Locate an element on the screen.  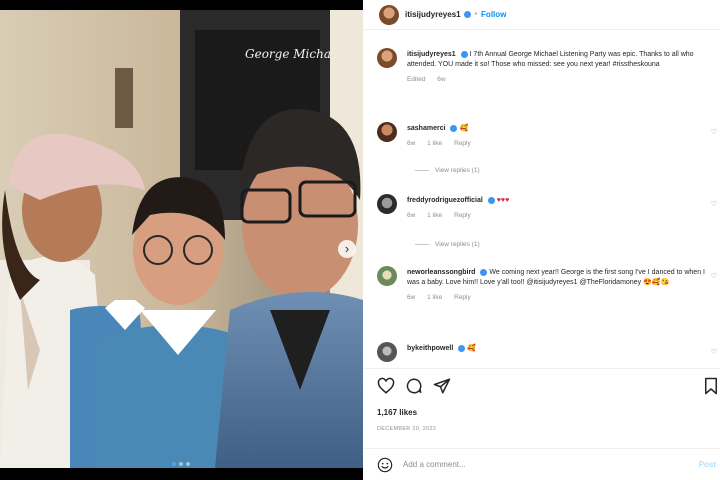
author-username: itisijudyreyes1 is located at coordinates (433, 14).